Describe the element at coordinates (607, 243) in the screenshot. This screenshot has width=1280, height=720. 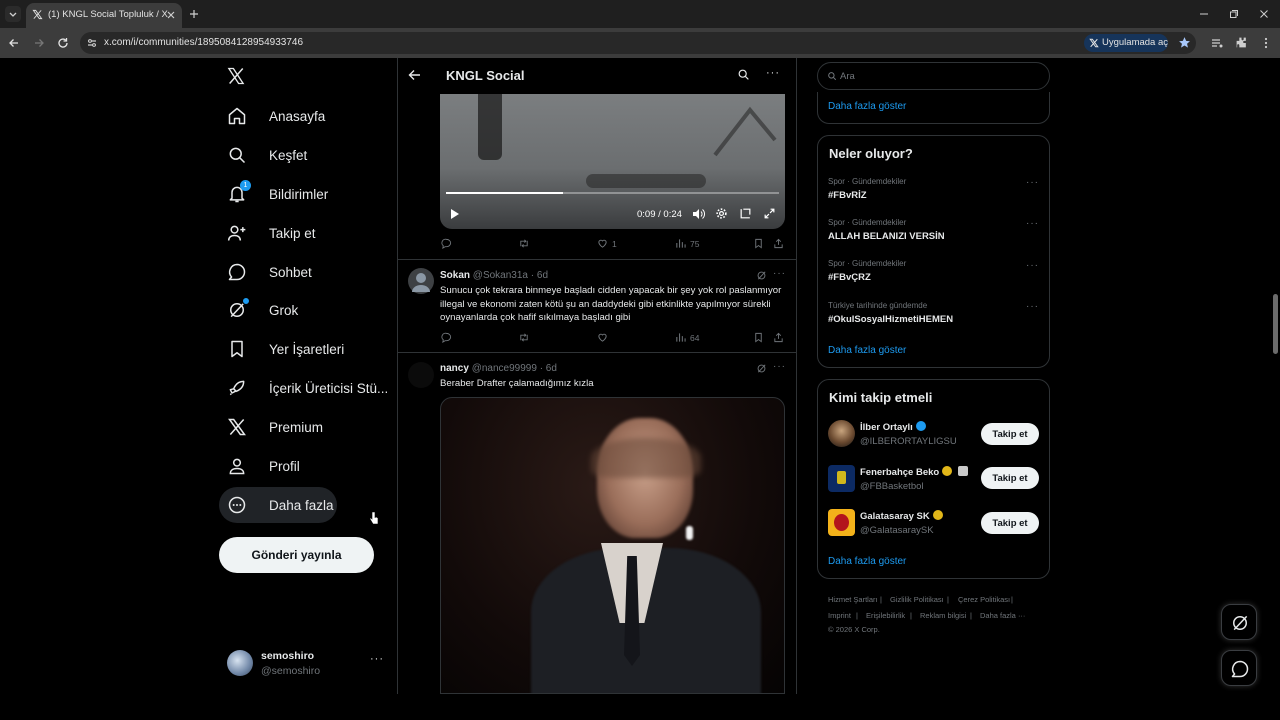
I see `like-button: 1` at that location.